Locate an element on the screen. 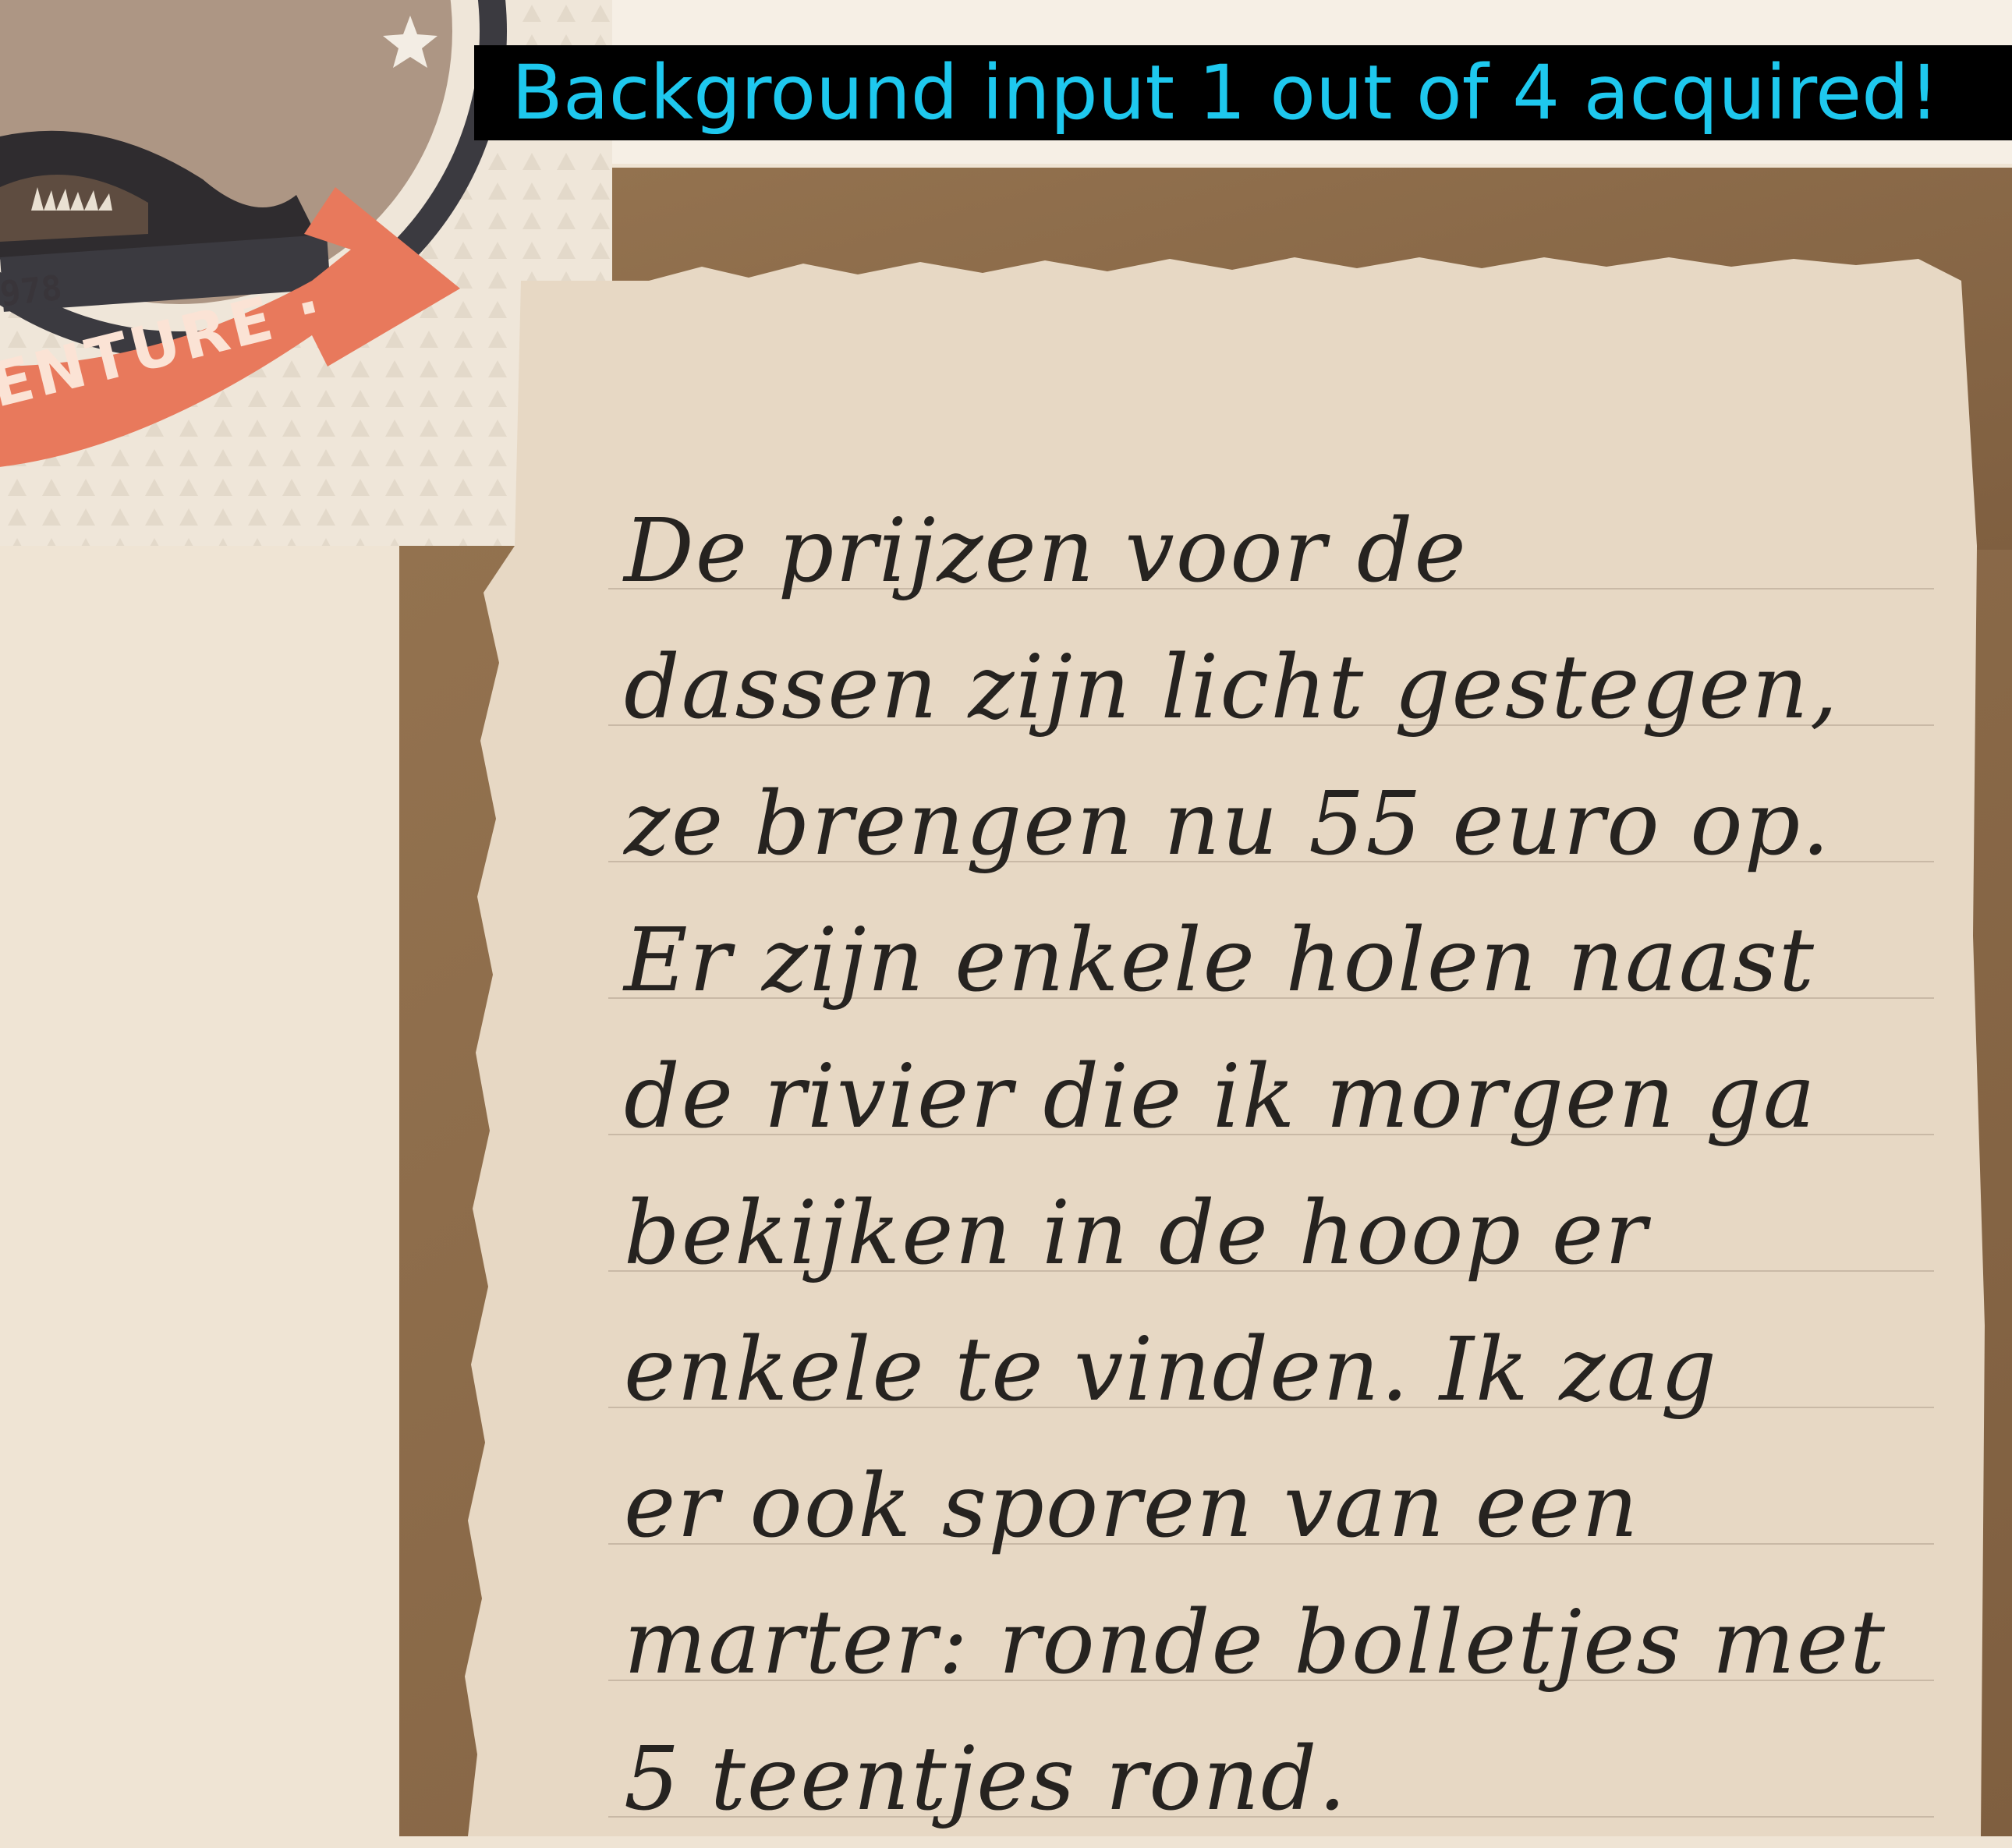 The image size is (2012, 1848). note-line: ze brengen nu 55 euro op. is located at coordinates (1228, 825).